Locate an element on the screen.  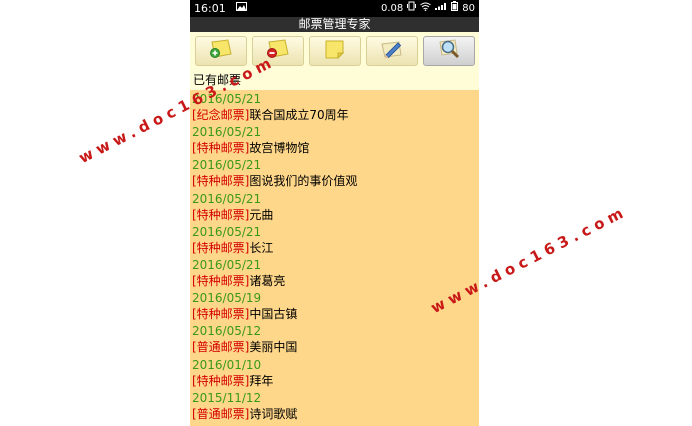
item-name: 故宫博物馆 is located at coordinates (279, 148).